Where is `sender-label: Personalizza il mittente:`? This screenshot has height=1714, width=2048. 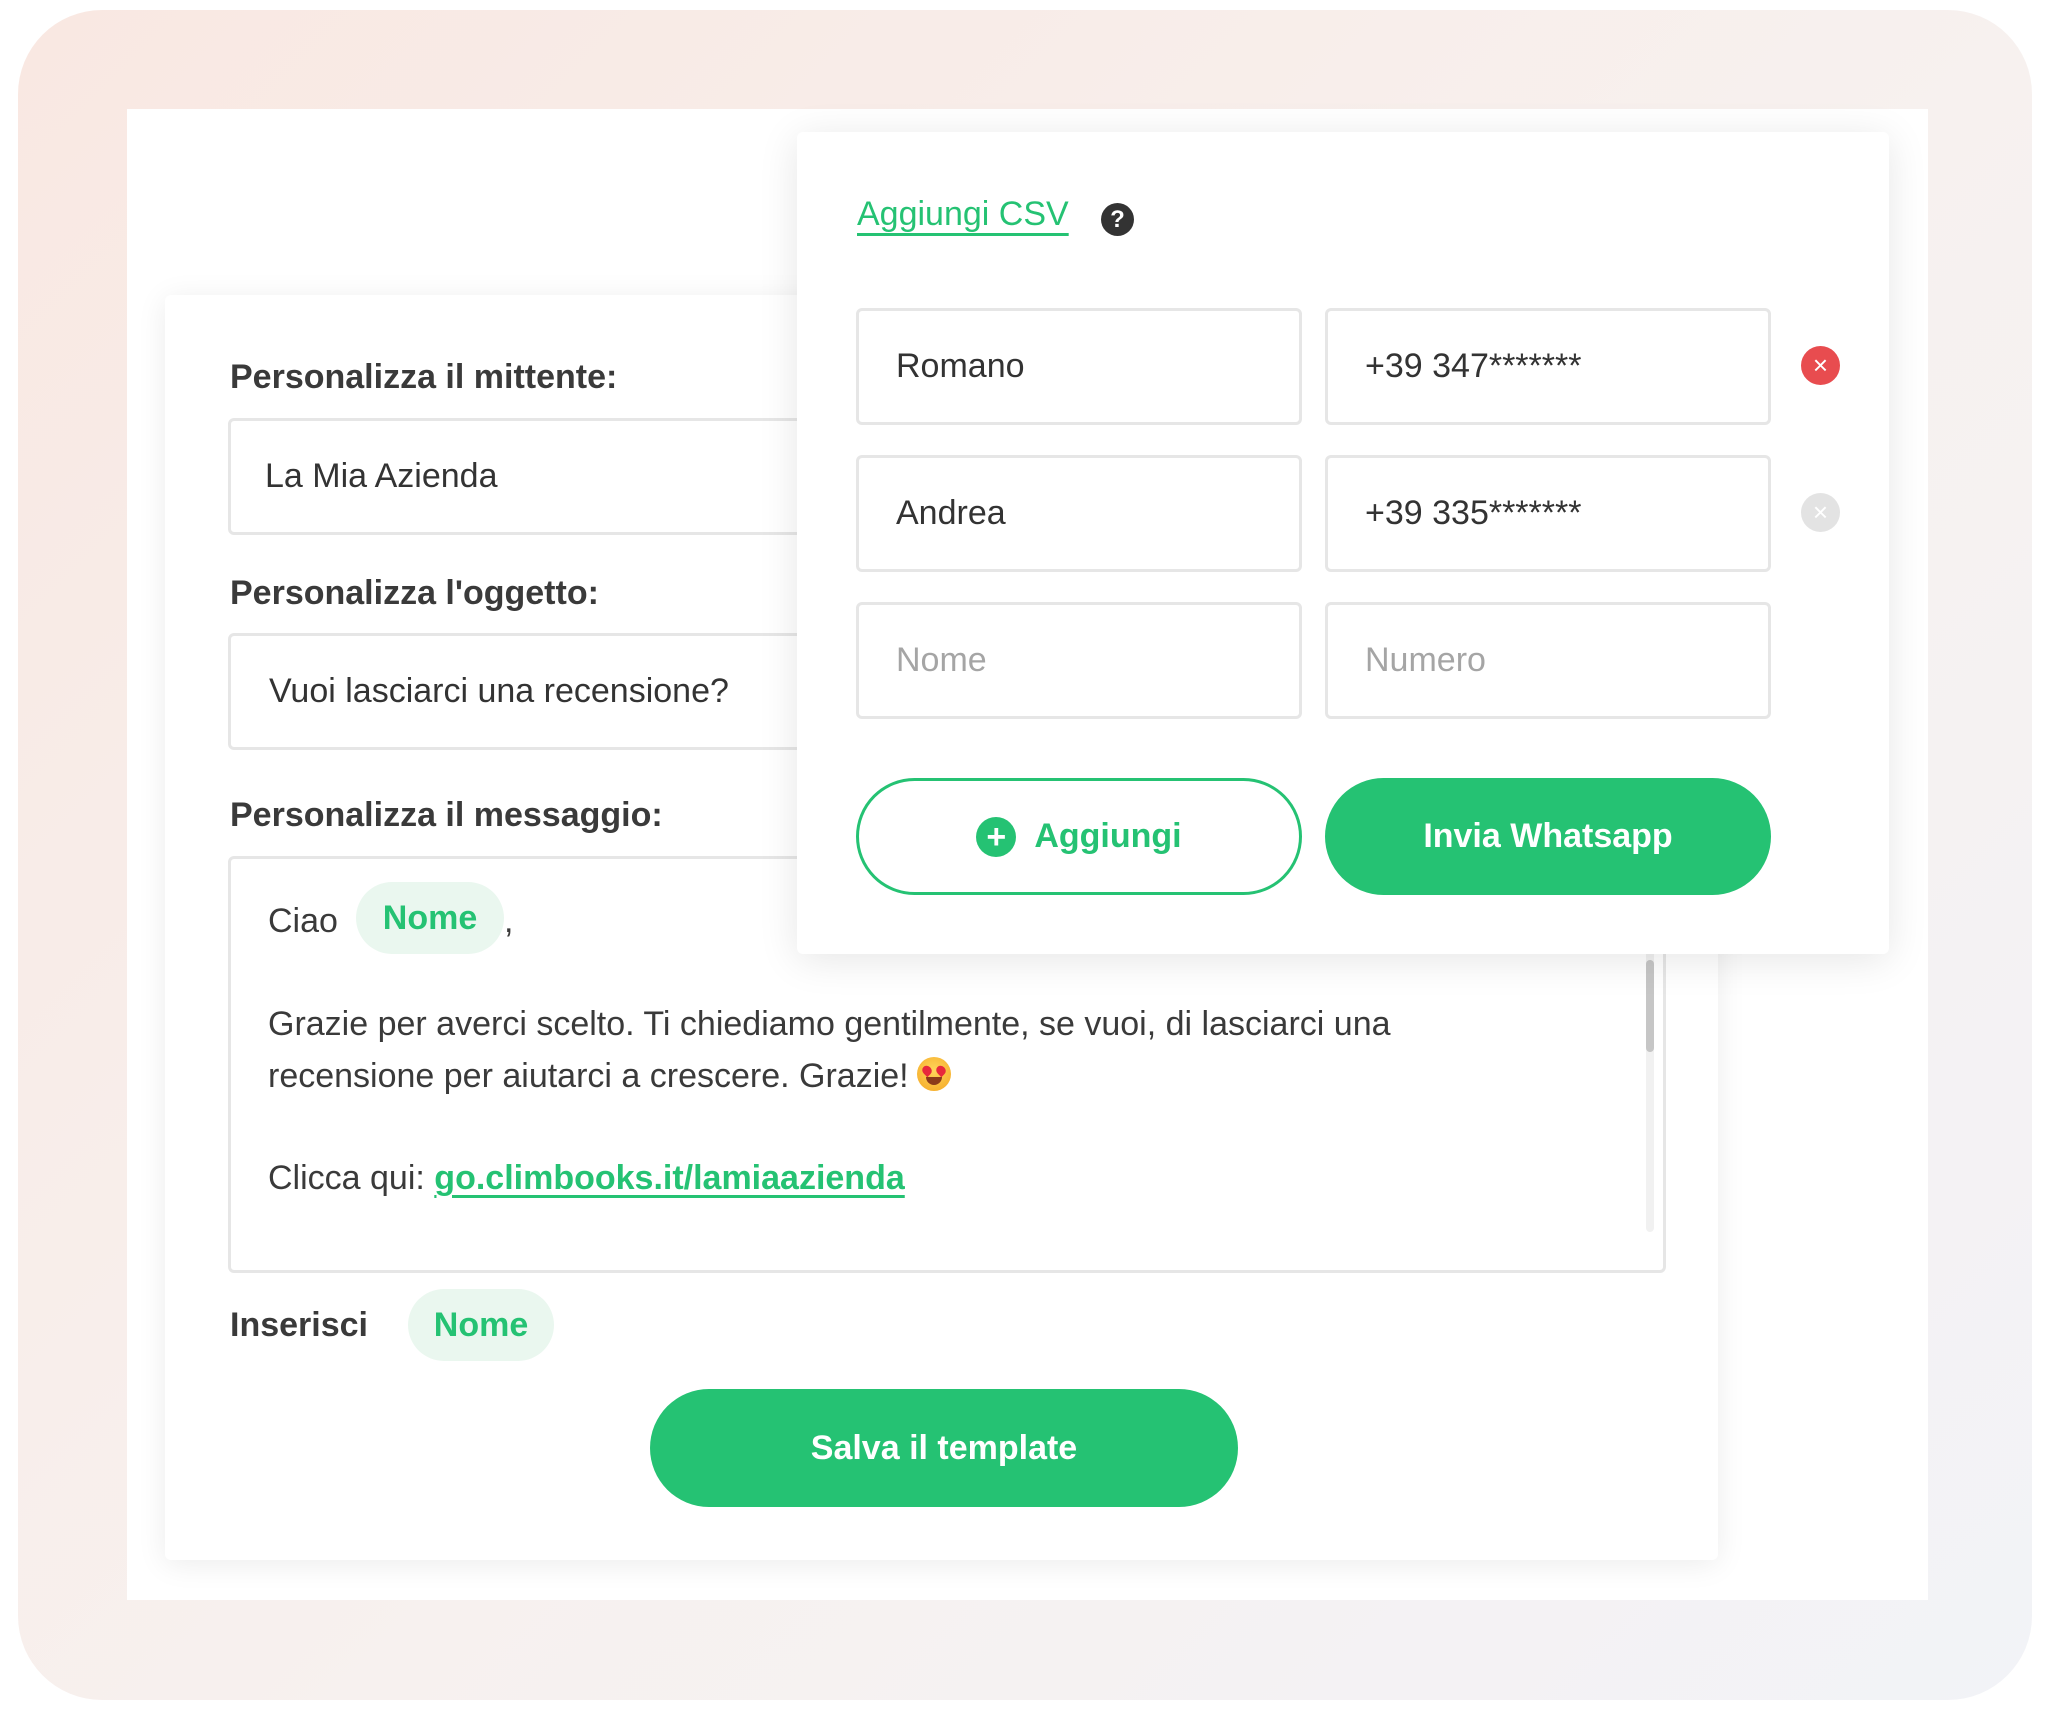
sender-label: Personalizza il mittente: is located at coordinates (424, 377).